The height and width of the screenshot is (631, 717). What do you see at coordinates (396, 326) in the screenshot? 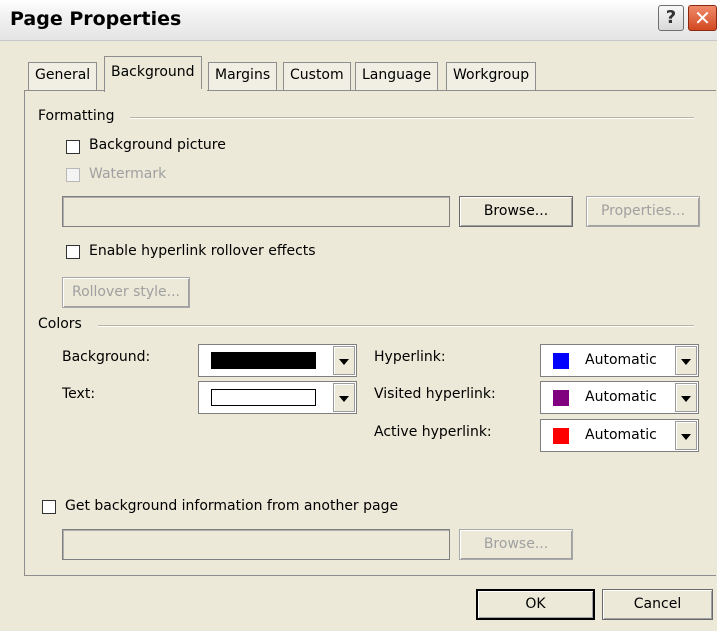
I see `colors-divider` at bounding box center [396, 326].